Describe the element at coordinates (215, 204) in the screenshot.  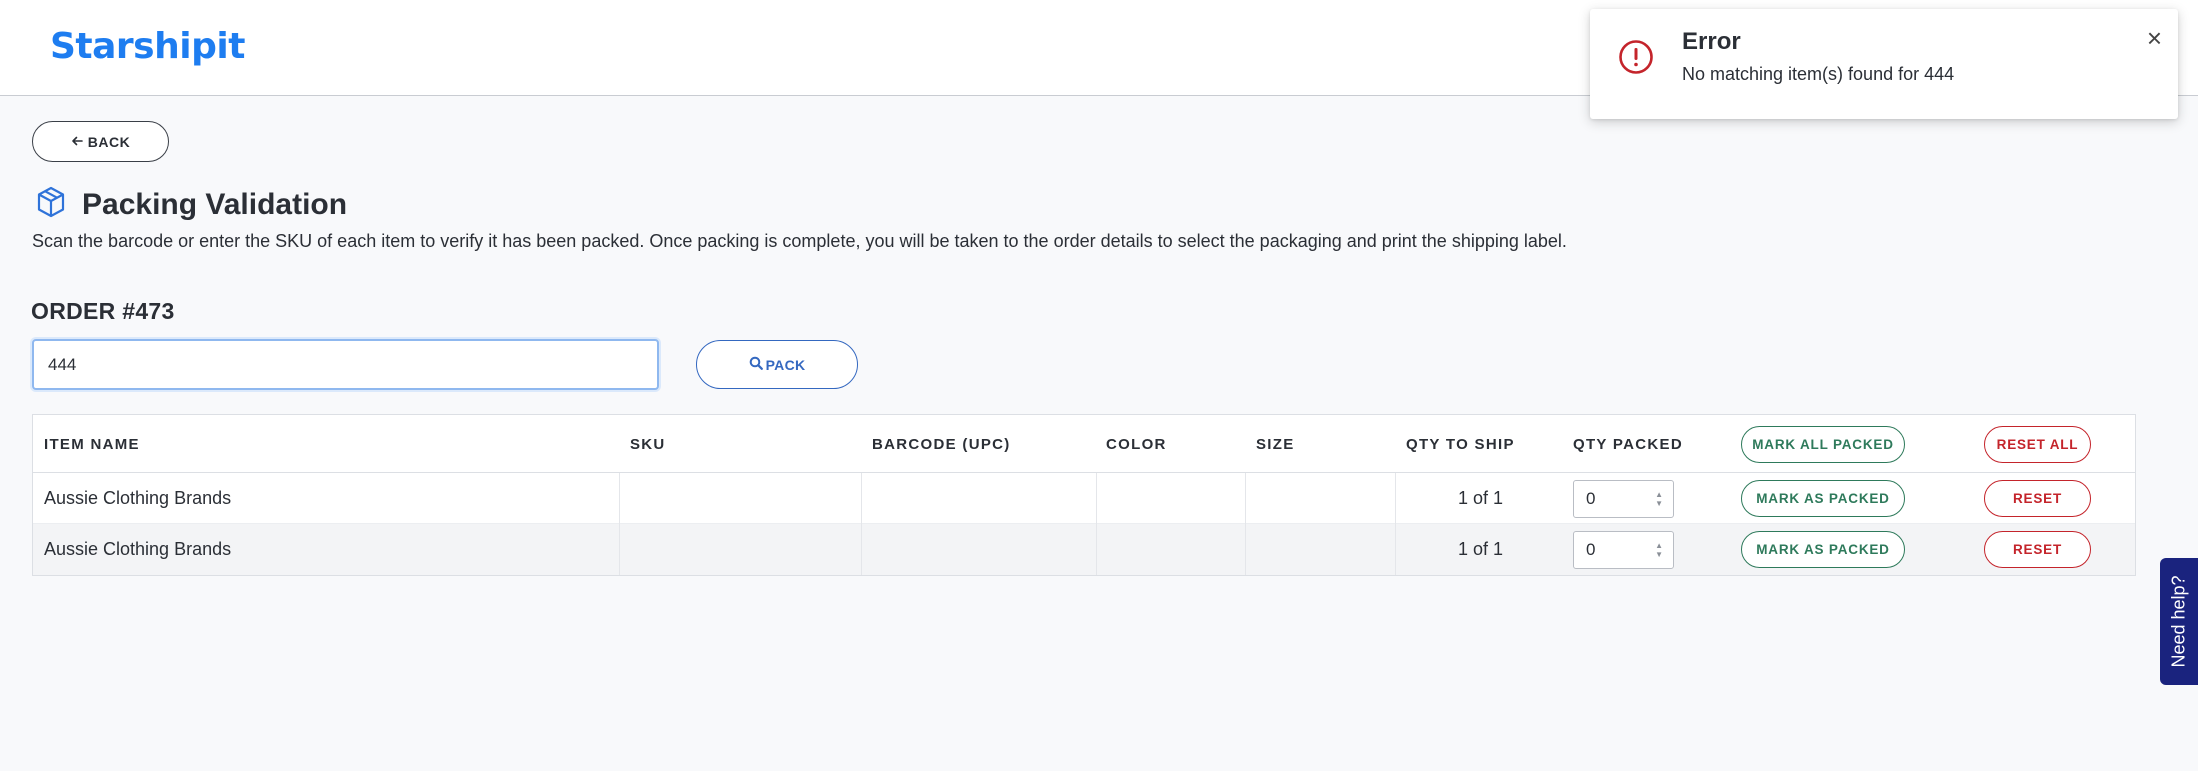
I see `page-title: Packing Validation` at that location.